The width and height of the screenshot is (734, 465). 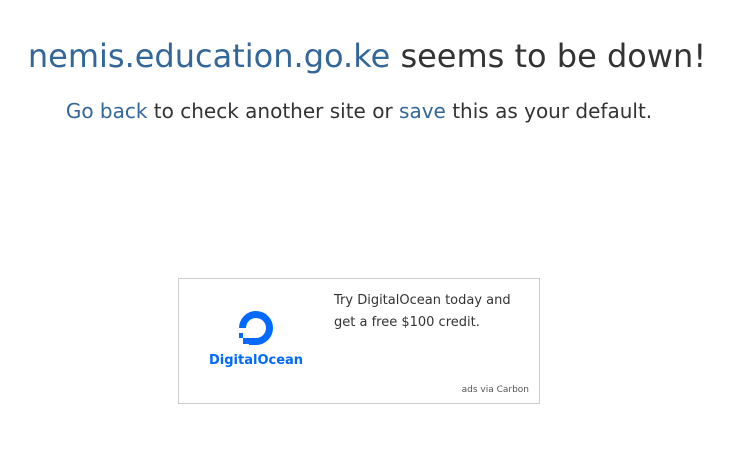 What do you see at coordinates (549, 111) in the screenshot?
I see `instruction-end-text: this as your default.` at bounding box center [549, 111].